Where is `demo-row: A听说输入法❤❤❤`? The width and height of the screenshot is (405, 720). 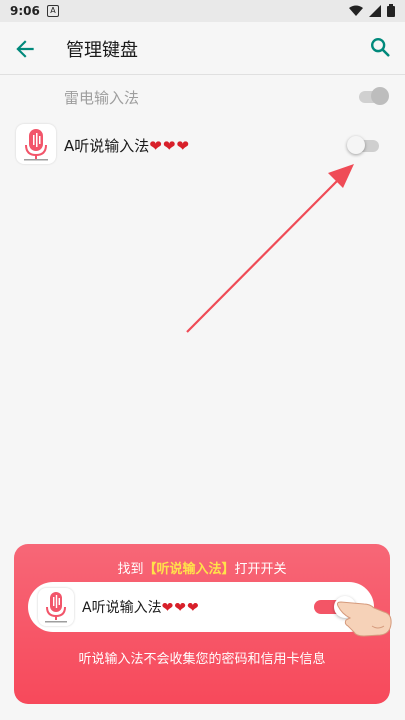 demo-row: A听说输入法❤❤❤ is located at coordinates (201, 607).